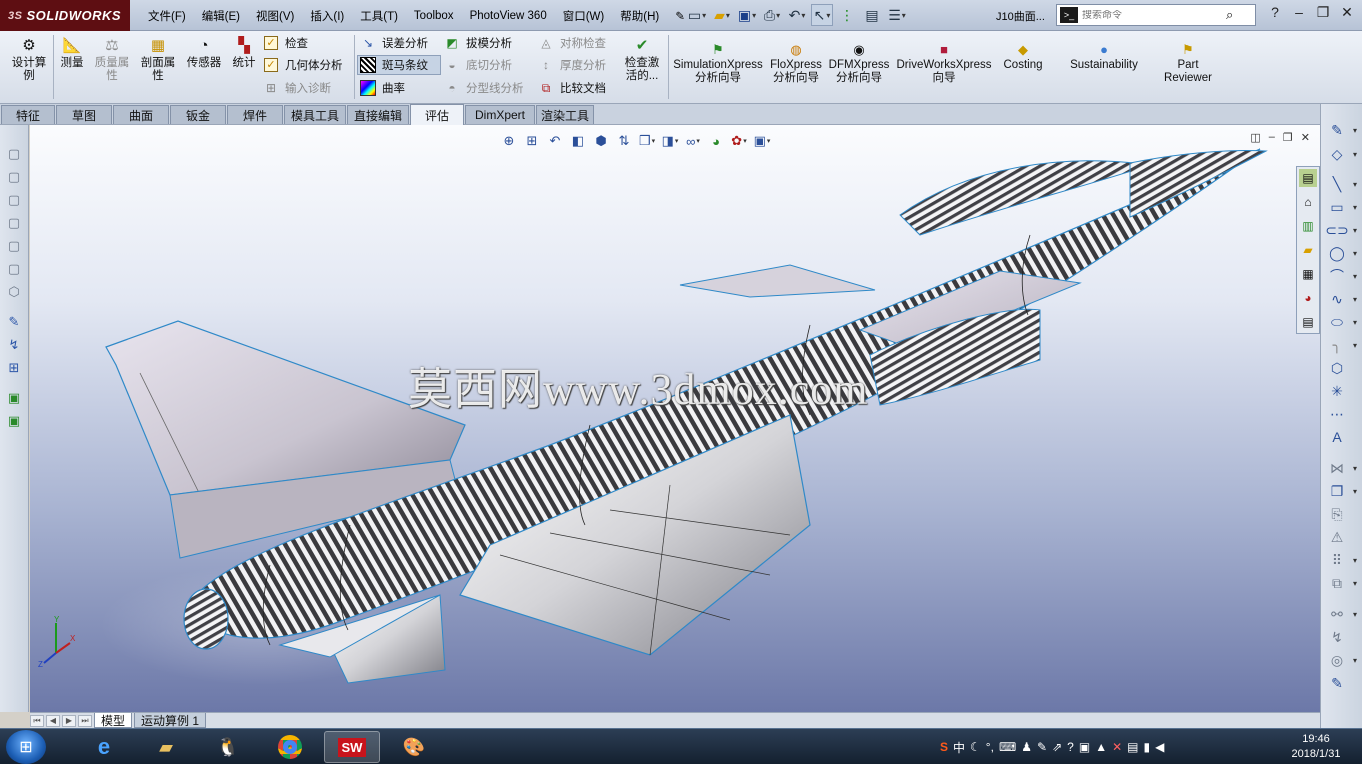 The image size is (1362, 764). I want to click on fillet-icon: ╮ ▾, so click(1342, 345).